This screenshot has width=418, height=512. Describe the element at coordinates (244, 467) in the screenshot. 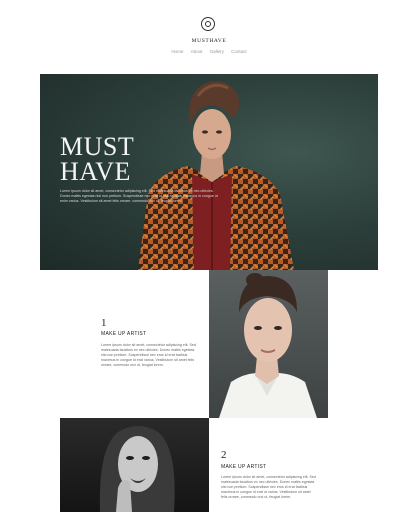

I see `section-2-title: MAKE UP ARTIST` at that location.